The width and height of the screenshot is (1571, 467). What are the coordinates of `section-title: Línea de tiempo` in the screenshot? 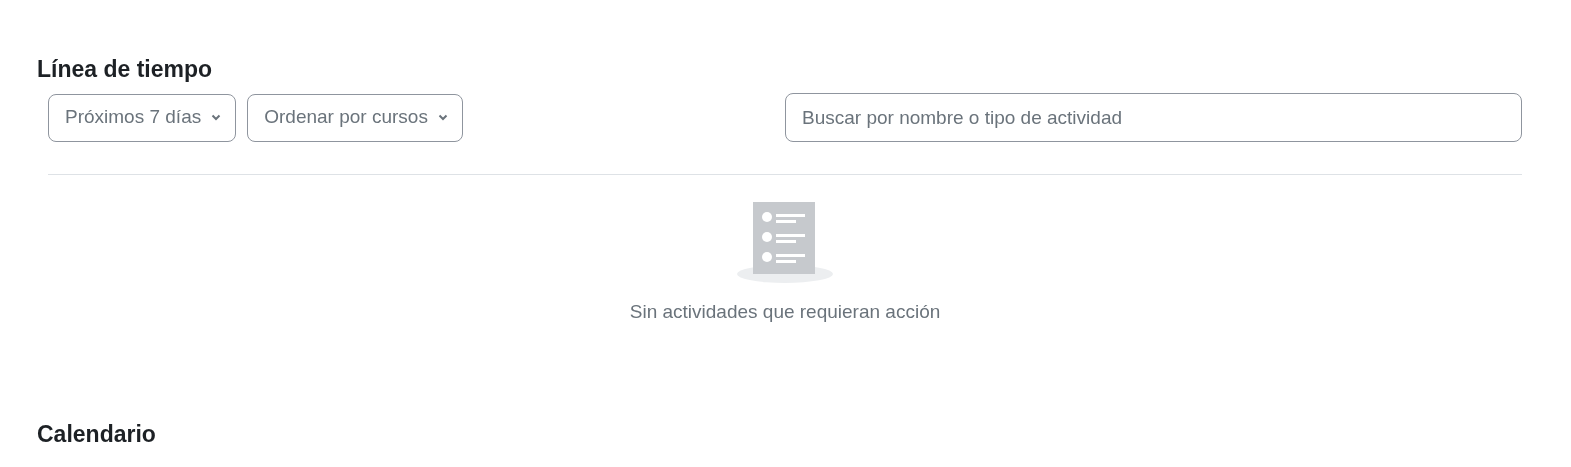 It's located at (125, 69).